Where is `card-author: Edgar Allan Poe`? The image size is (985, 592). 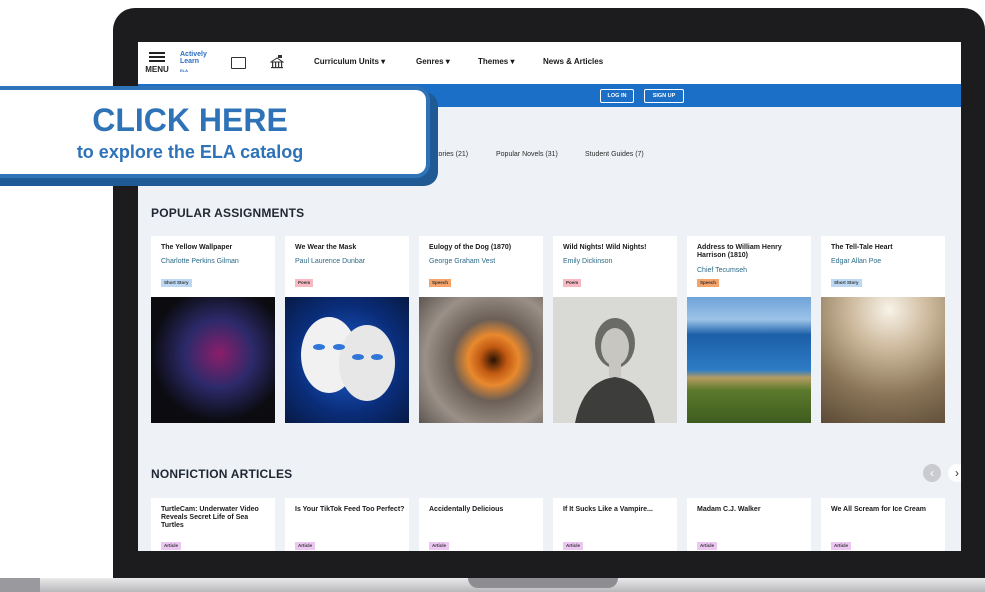
card-author: Edgar Allan Poe is located at coordinates (856, 261).